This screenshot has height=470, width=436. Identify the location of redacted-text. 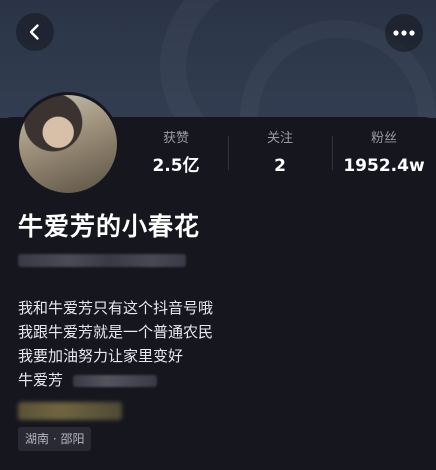
(115, 380).